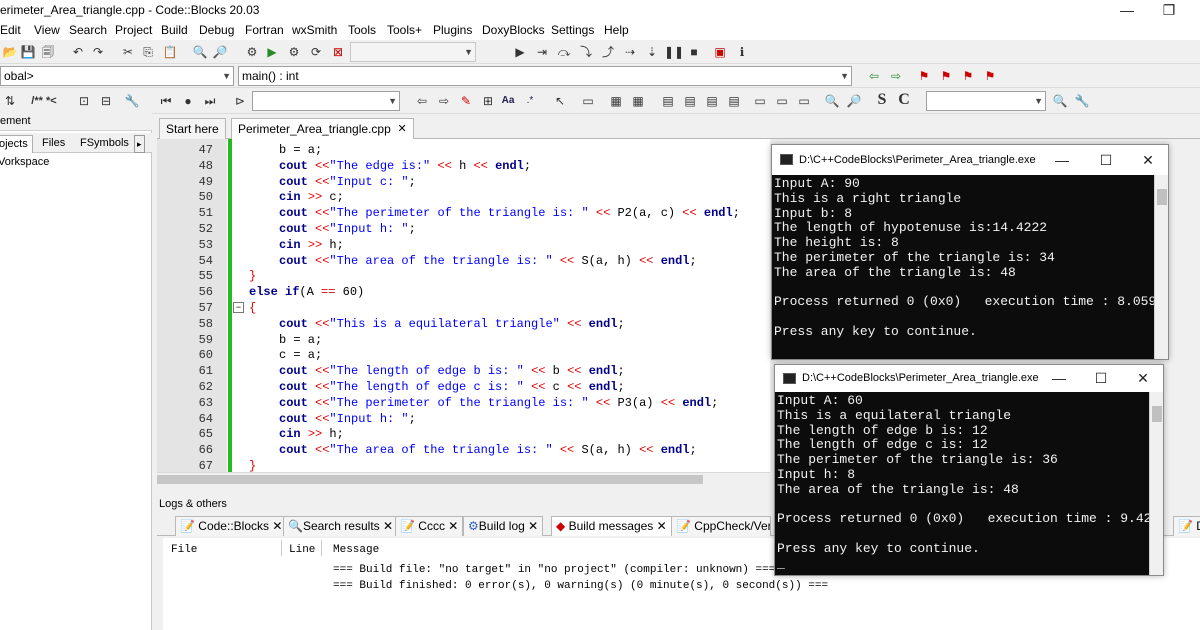 The width and height of the screenshot is (1200, 630). What do you see at coordinates (854, 101) in the screenshot?
I see `zoom-out-icon: 🔎` at bounding box center [854, 101].